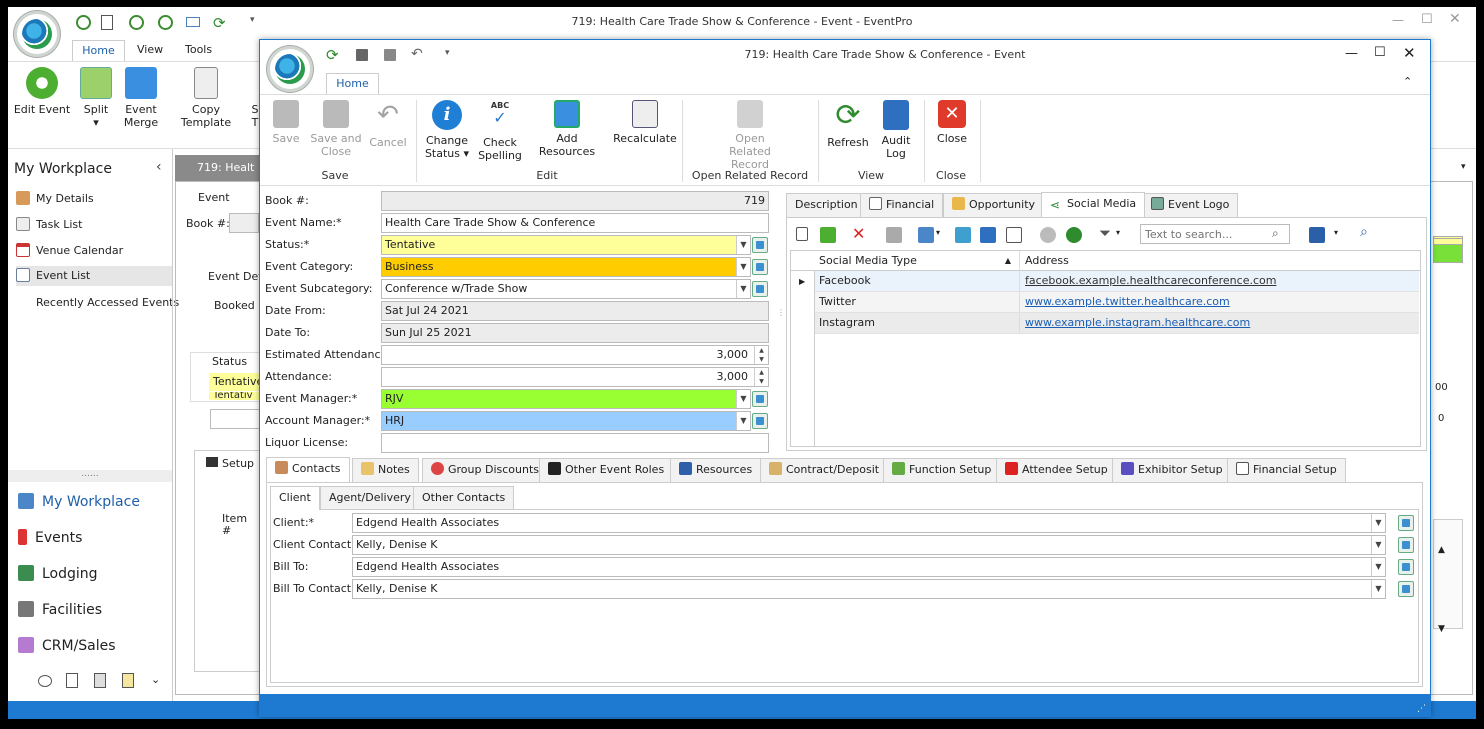 This screenshot has height=729, width=1484. What do you see at coordinates (1406, 567) in the screenshot?
I see `bill-to-lookup-icon` at bounding box center [1406, 567].